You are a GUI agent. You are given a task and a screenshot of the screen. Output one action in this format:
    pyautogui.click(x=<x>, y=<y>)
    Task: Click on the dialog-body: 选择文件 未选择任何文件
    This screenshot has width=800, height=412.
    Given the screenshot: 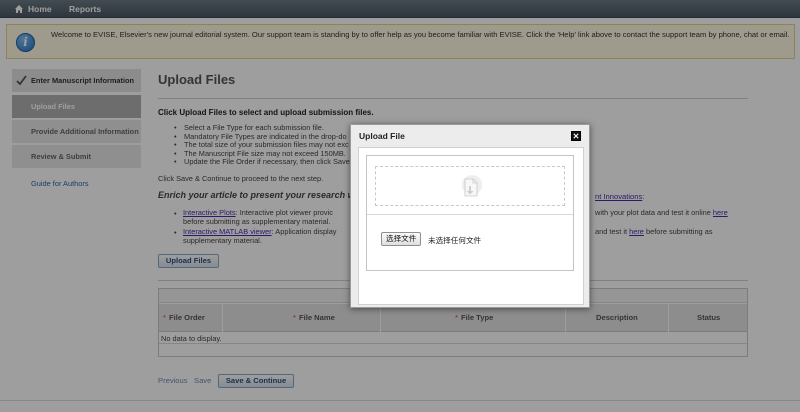 What is the action you would take?
    pyautogui.click(x=471, y=226)
    